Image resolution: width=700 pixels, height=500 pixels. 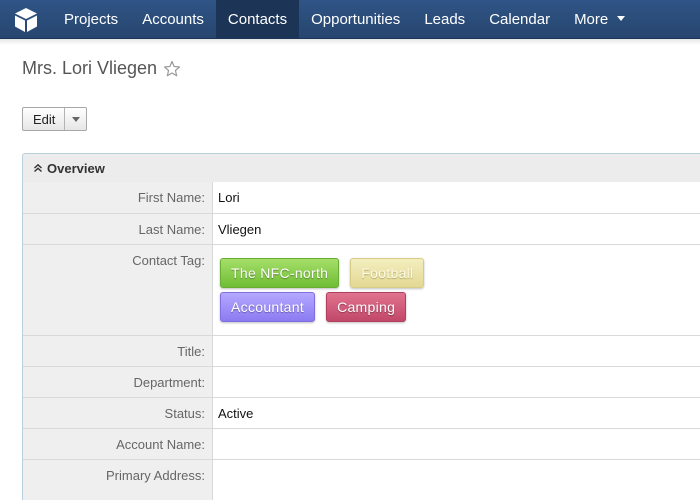 I want to click on nav-item-projects: Projects, so click(x=91, y=19).